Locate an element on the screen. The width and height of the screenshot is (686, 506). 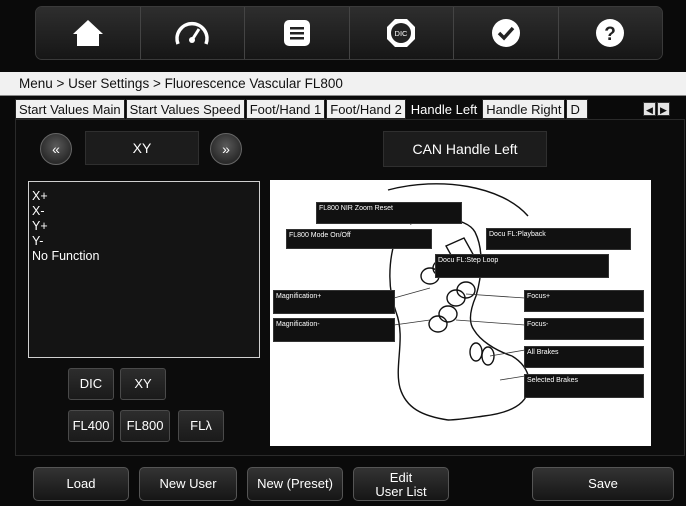
edit-user-list-line1: Edit is located at coordinates (401, 477).